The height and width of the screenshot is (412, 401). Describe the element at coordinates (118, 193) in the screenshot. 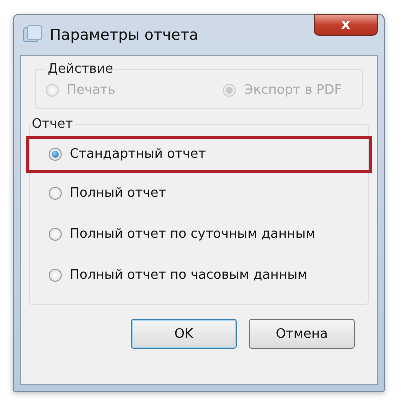

I see `option-label: Полный отчет` at that location.